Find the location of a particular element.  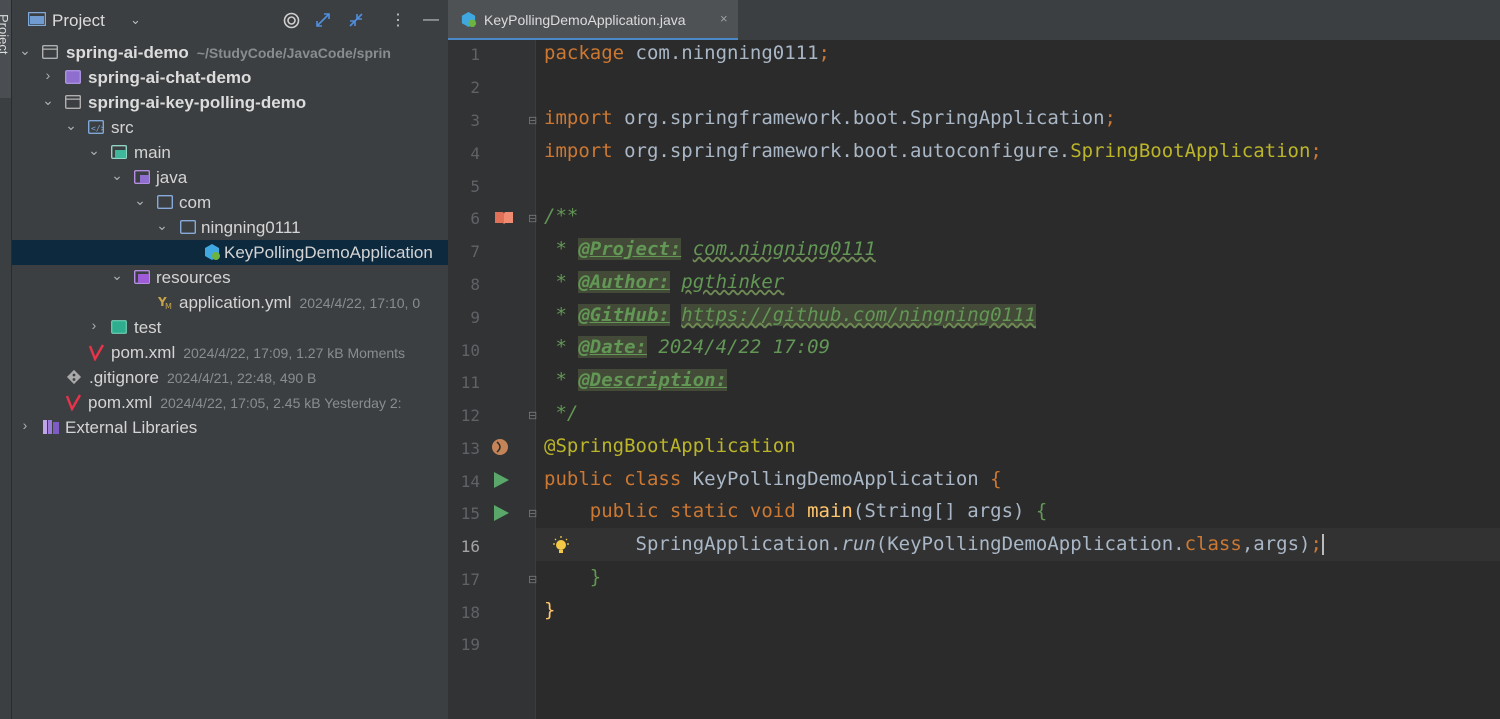

tree-item-label: pom.xml is located at coordinates (143, 352).